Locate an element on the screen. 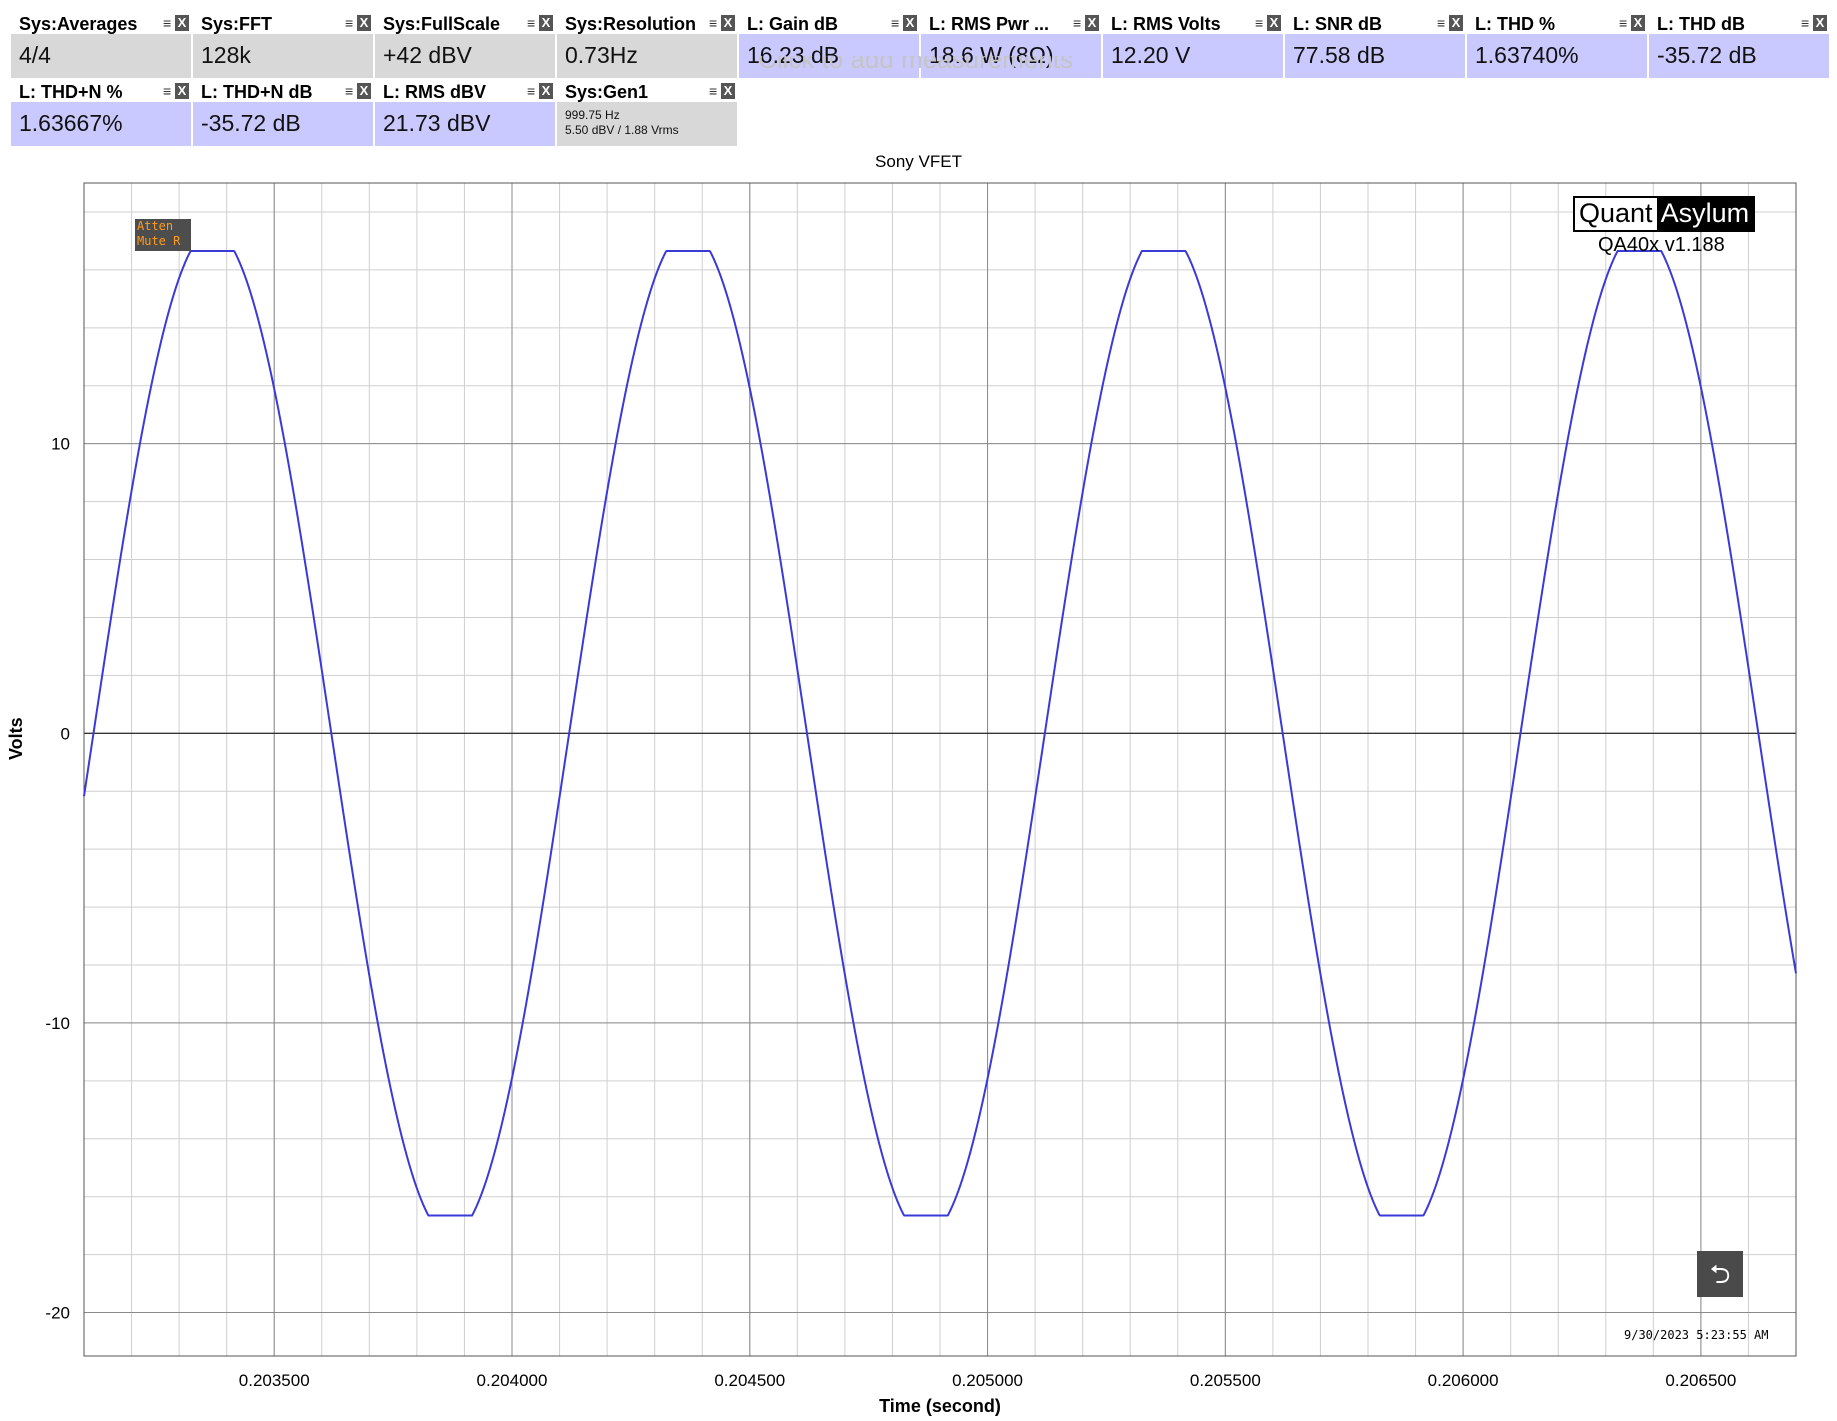 This screenshot has width=1837, height=1421. x-tick-label: 0.204500 is located at coordinates (749, 1380).